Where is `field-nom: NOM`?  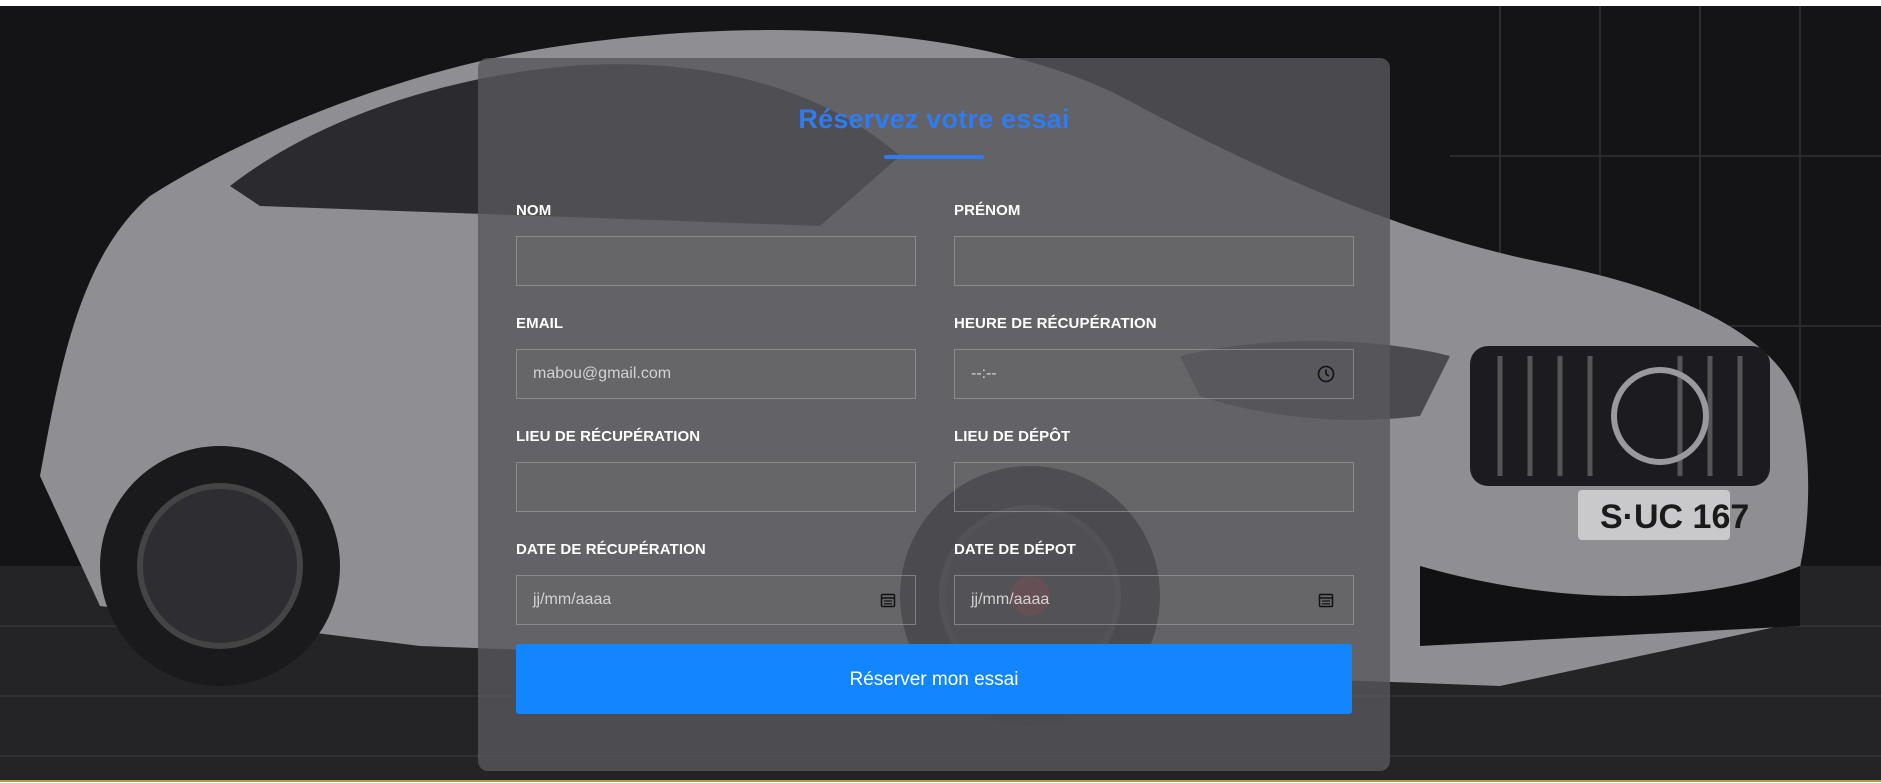 field-nom: NOM is located at coordinates (716, 243).